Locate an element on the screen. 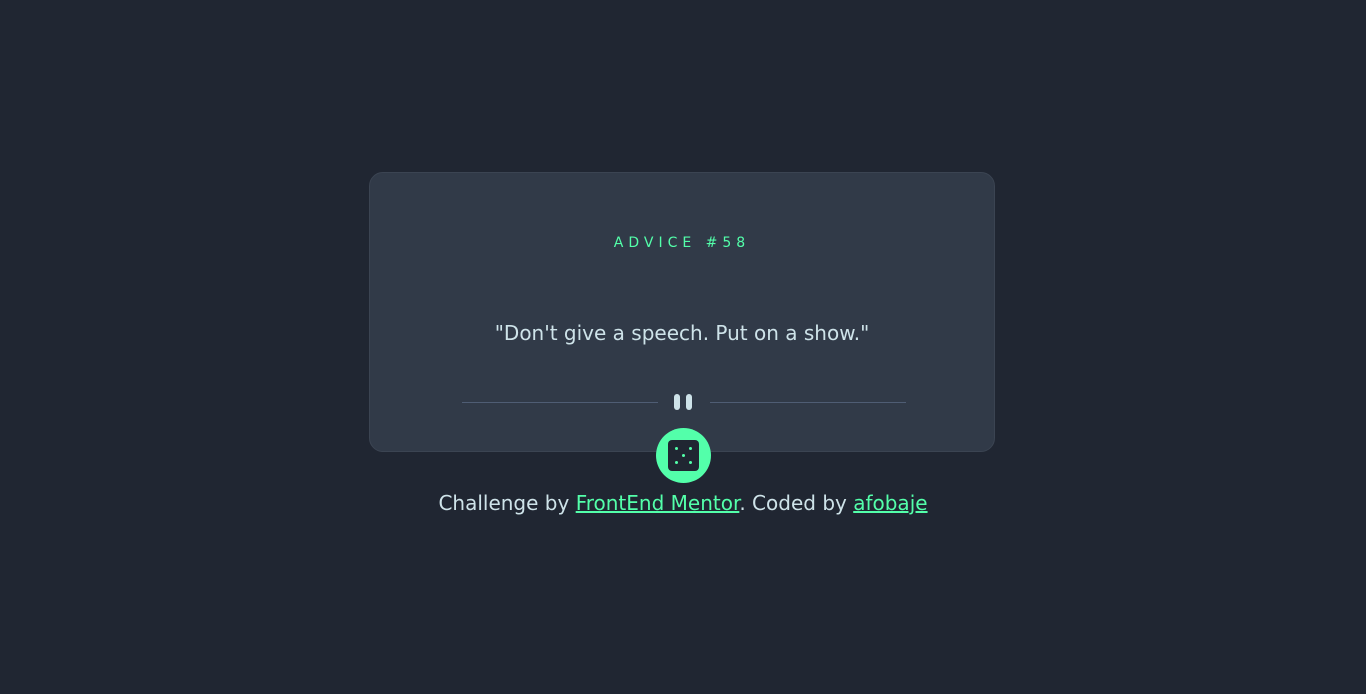 The height and width of the screenshot is (694, 1366). attribution-middle: . Coded by is located at coordinates (796, 503).